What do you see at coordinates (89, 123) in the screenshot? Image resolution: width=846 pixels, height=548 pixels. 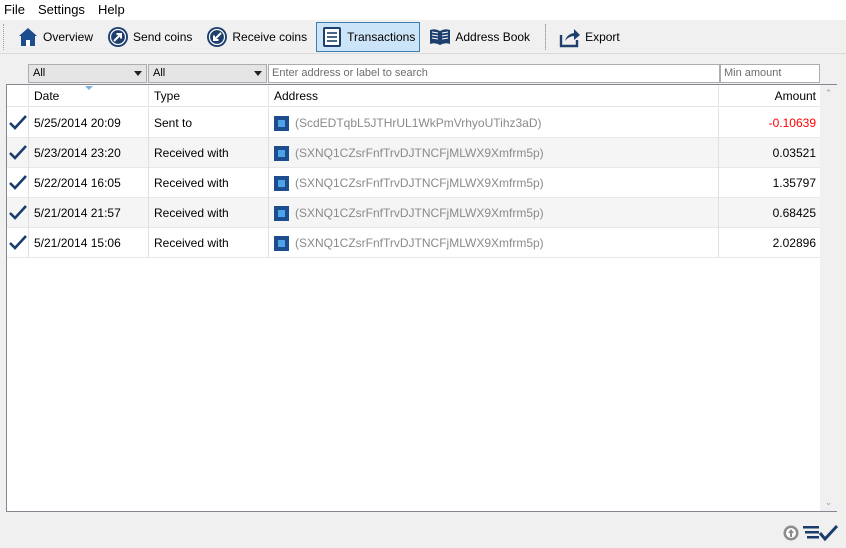 I see `date-cell: 5/25/2014 20:09` at bounding box center [89, 123].